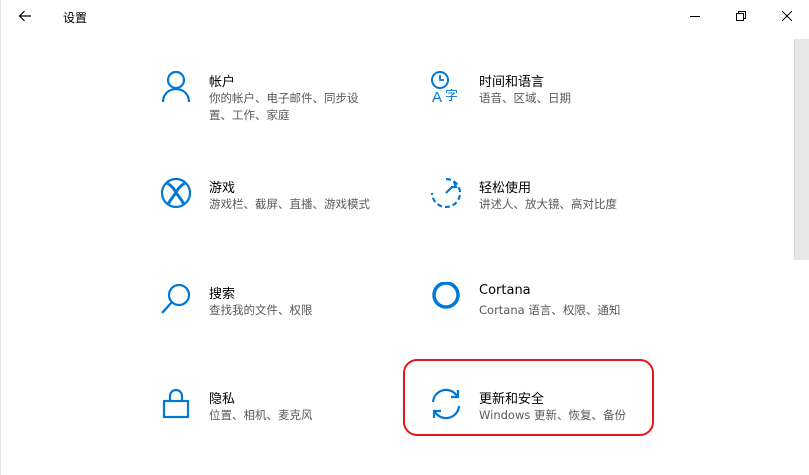  What do you see at coordinates (505, 188) in the screenshot?
I see `tile-title: 轻松使用` at bounding box center [505, 188].